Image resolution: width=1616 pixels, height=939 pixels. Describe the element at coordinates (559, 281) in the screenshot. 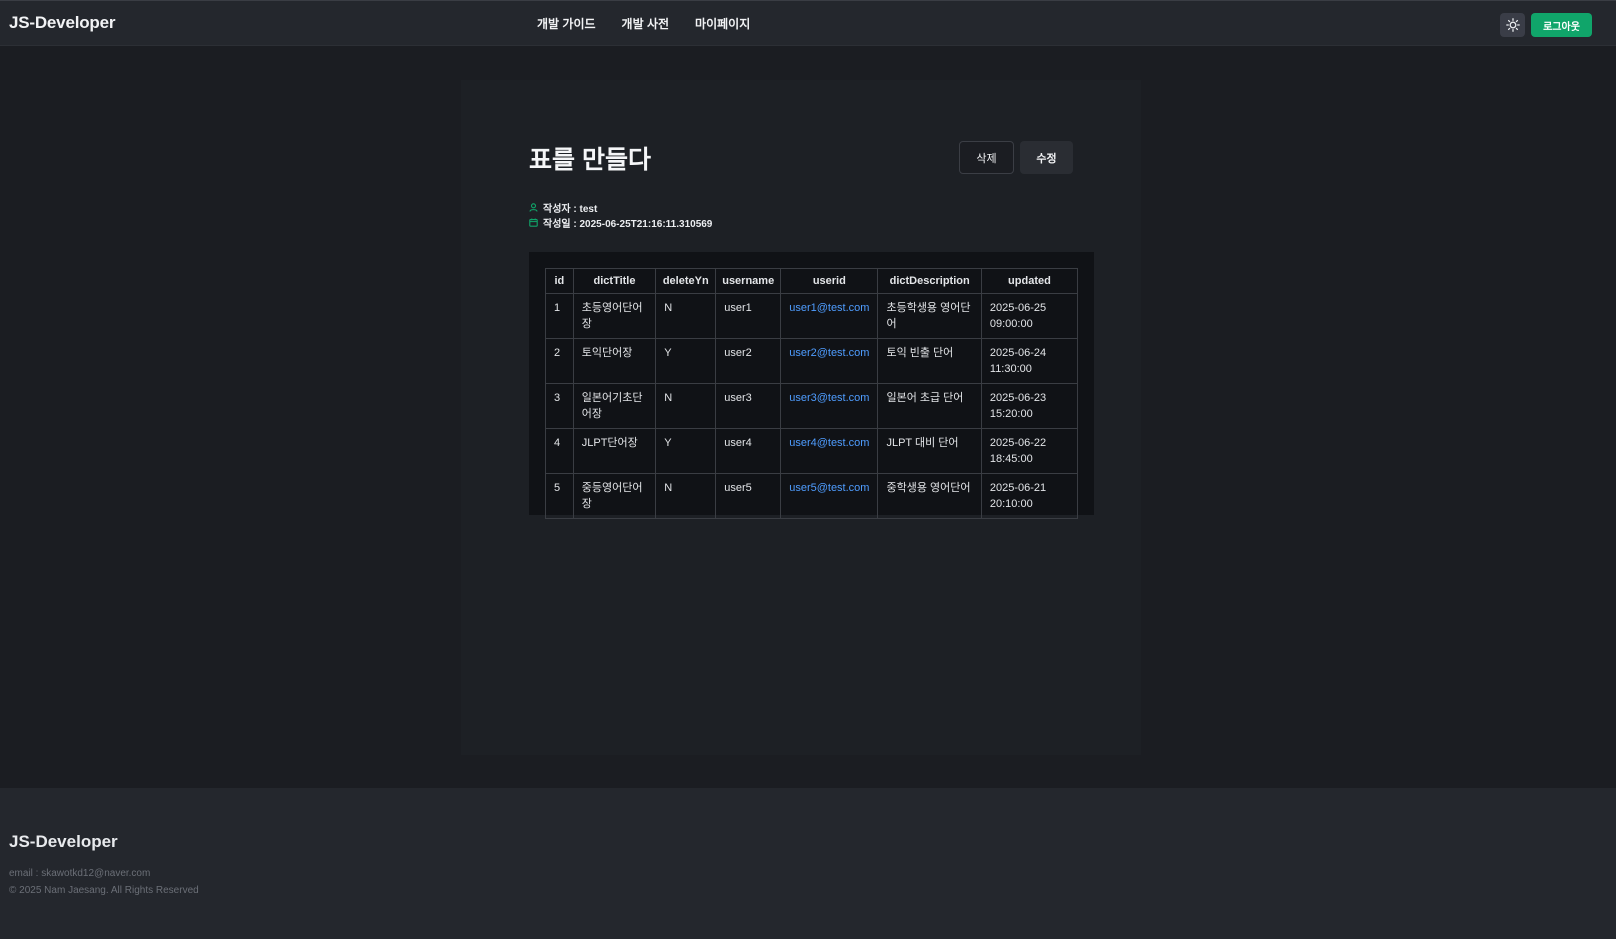

I see `column-header-id: id` at that location.